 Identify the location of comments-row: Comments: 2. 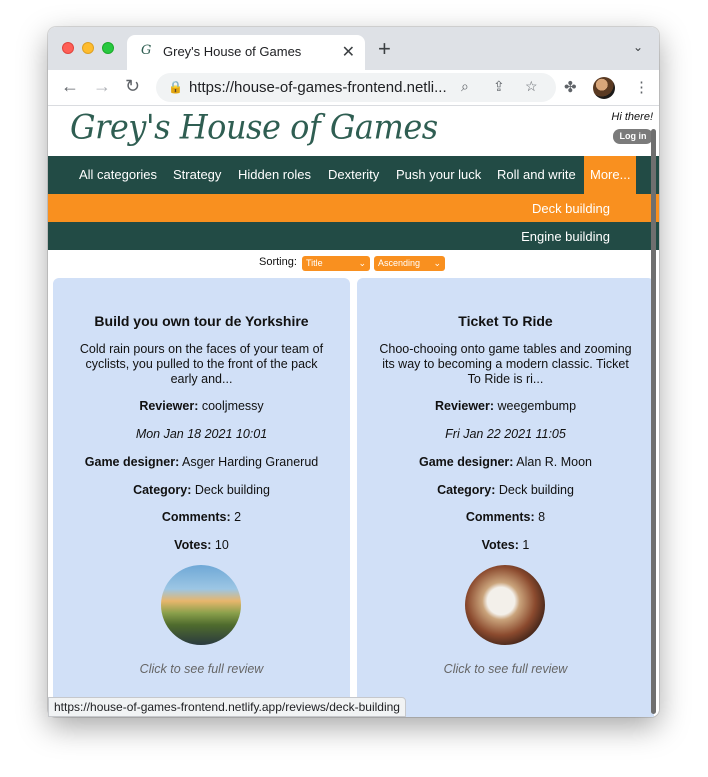
(201, 517).